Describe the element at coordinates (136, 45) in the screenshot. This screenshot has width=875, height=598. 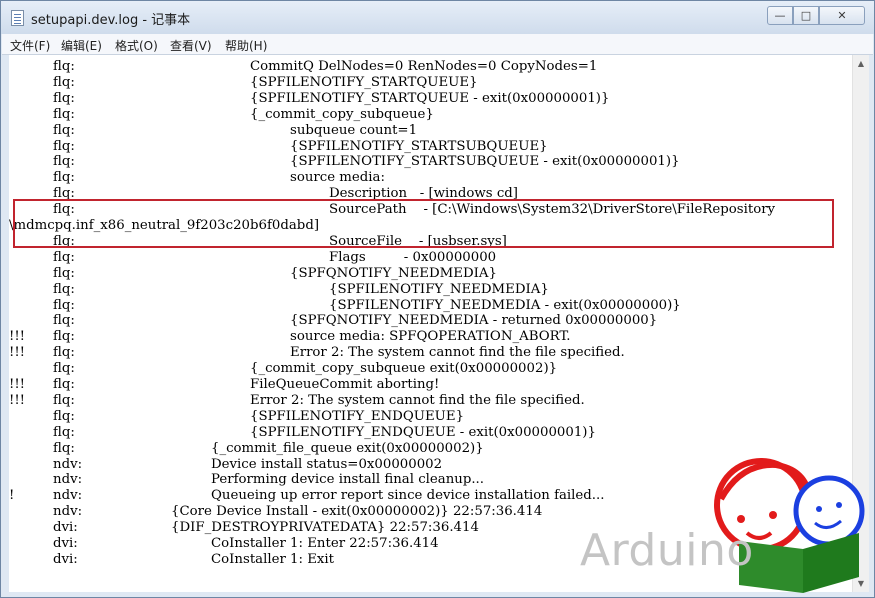
I see `menu-format: 格式(O)` at that location.